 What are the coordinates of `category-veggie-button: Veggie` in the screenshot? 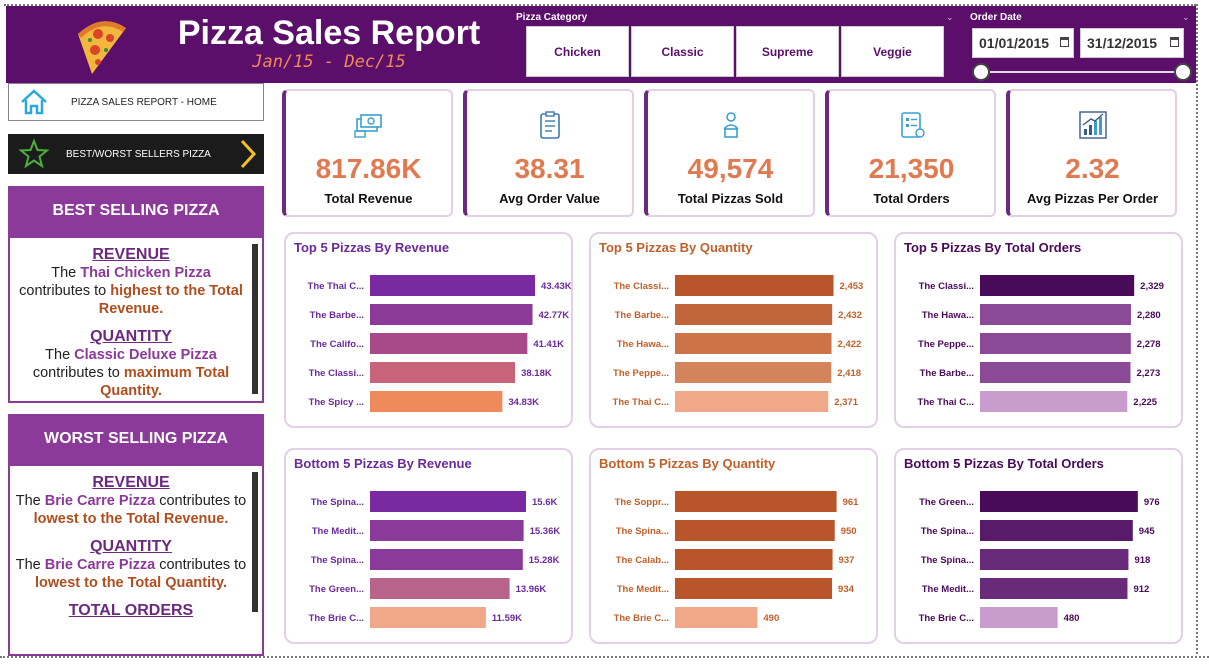 It's located at (892, 51).